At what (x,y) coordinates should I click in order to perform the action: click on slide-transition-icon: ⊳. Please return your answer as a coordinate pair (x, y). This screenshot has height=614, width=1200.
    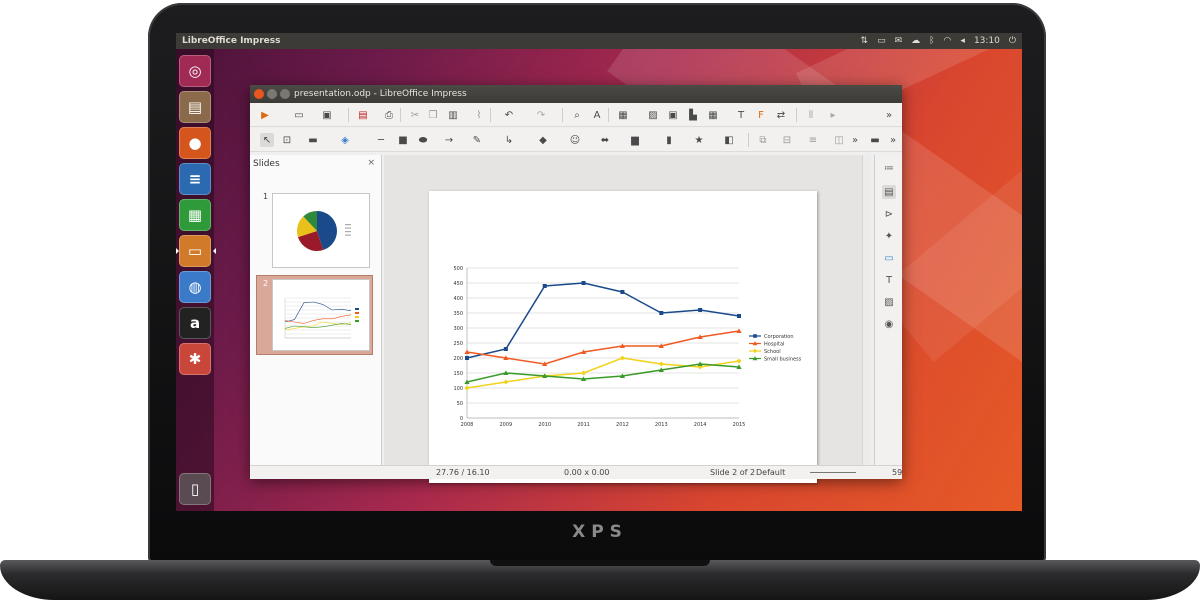
    Looking at the image, I should click on (889, 214).